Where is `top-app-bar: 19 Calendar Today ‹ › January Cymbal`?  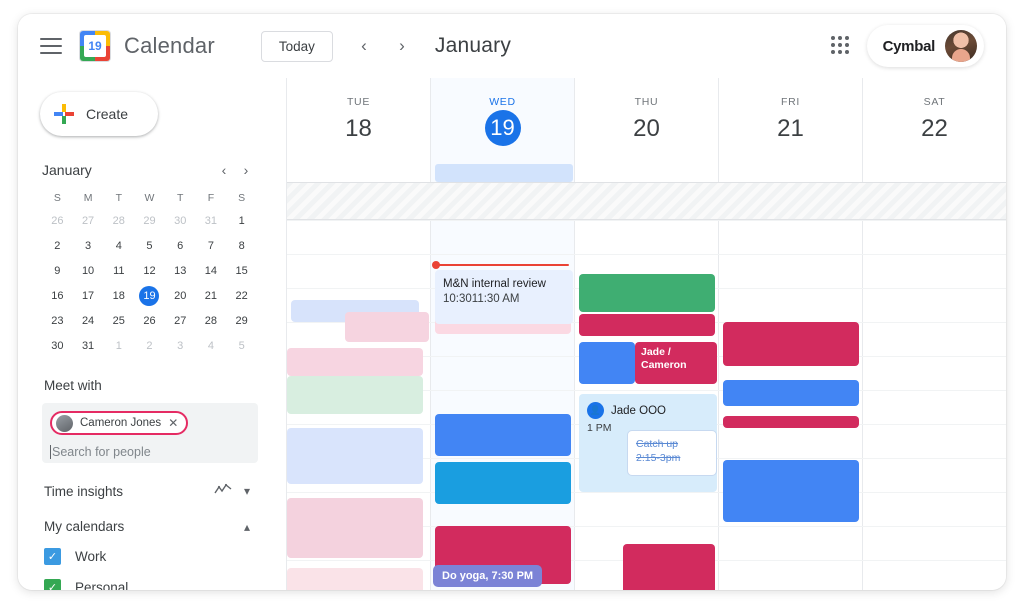
top-app-bar: 19 Calendar Today ‹ › January Cymbal is located at coordinates (512, 46).